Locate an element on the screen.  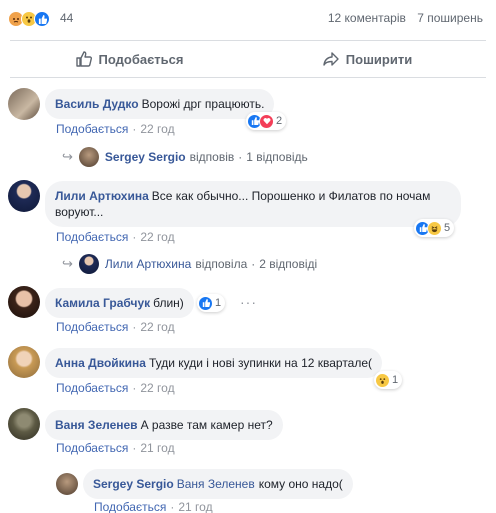
comment-text: кому оно надо( is located at coordinates (300, 484).